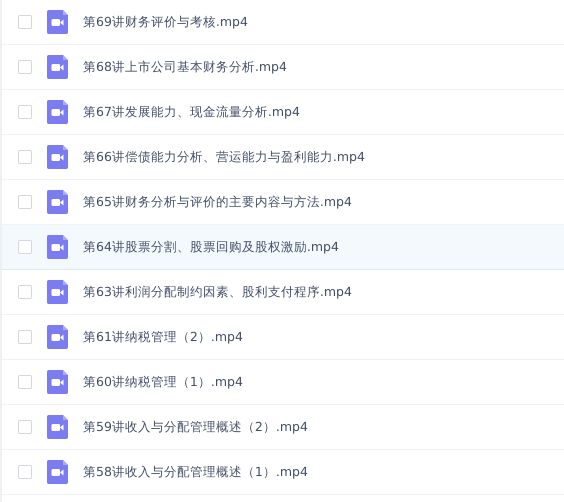 The width and height of the screenshot is (564, 502). What do you see at coordinates (163, 337) in the screenshot?
I see `file-name: 第61讲纳税管理（2）.mp4` at bounding box center [163, 337].